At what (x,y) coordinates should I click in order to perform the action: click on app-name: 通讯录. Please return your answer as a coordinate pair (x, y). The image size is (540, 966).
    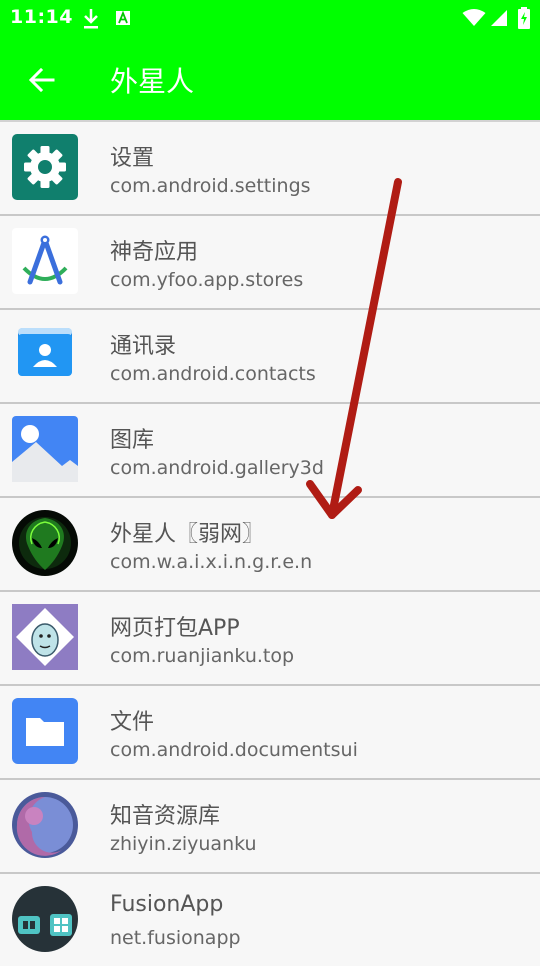
    Looking at the image, I should click on (143, 346).